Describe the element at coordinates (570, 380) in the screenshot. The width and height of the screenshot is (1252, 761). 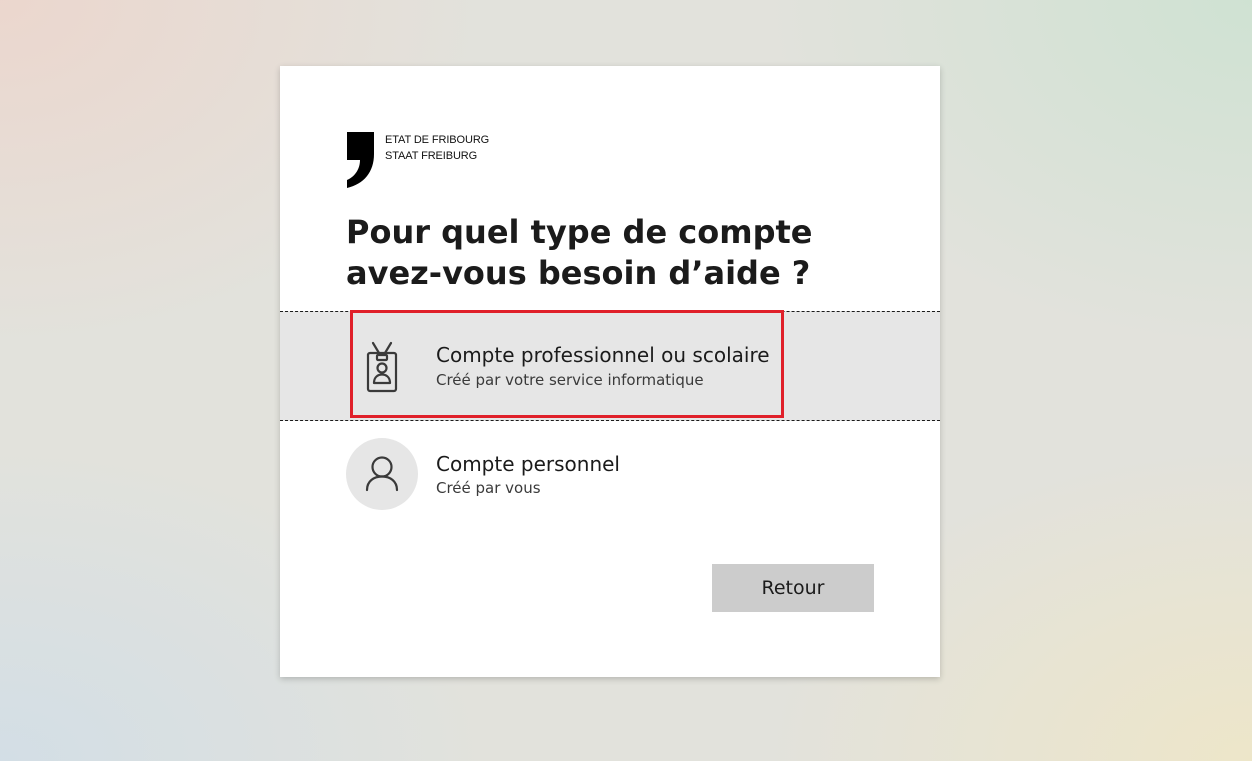
I see `work-account-subtitle: Créé par votre service informatique` at that location.